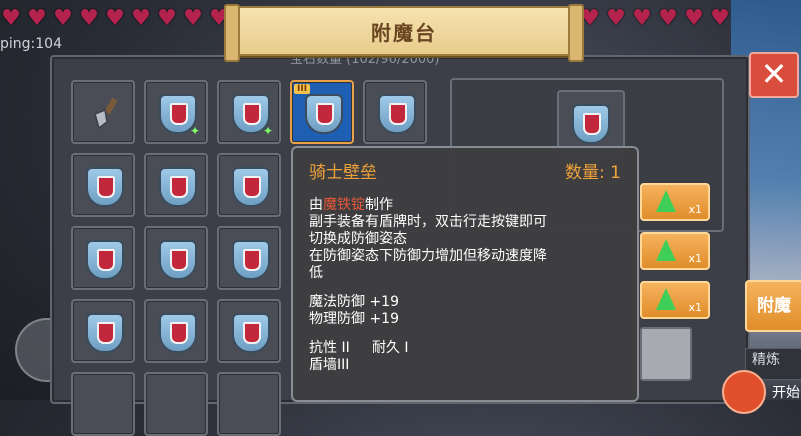  What do you see at coordinates (354, 319) in the screenshot?
I see `stat-physical-defense: 物理防御 +19` at bounding box center [354, 319].